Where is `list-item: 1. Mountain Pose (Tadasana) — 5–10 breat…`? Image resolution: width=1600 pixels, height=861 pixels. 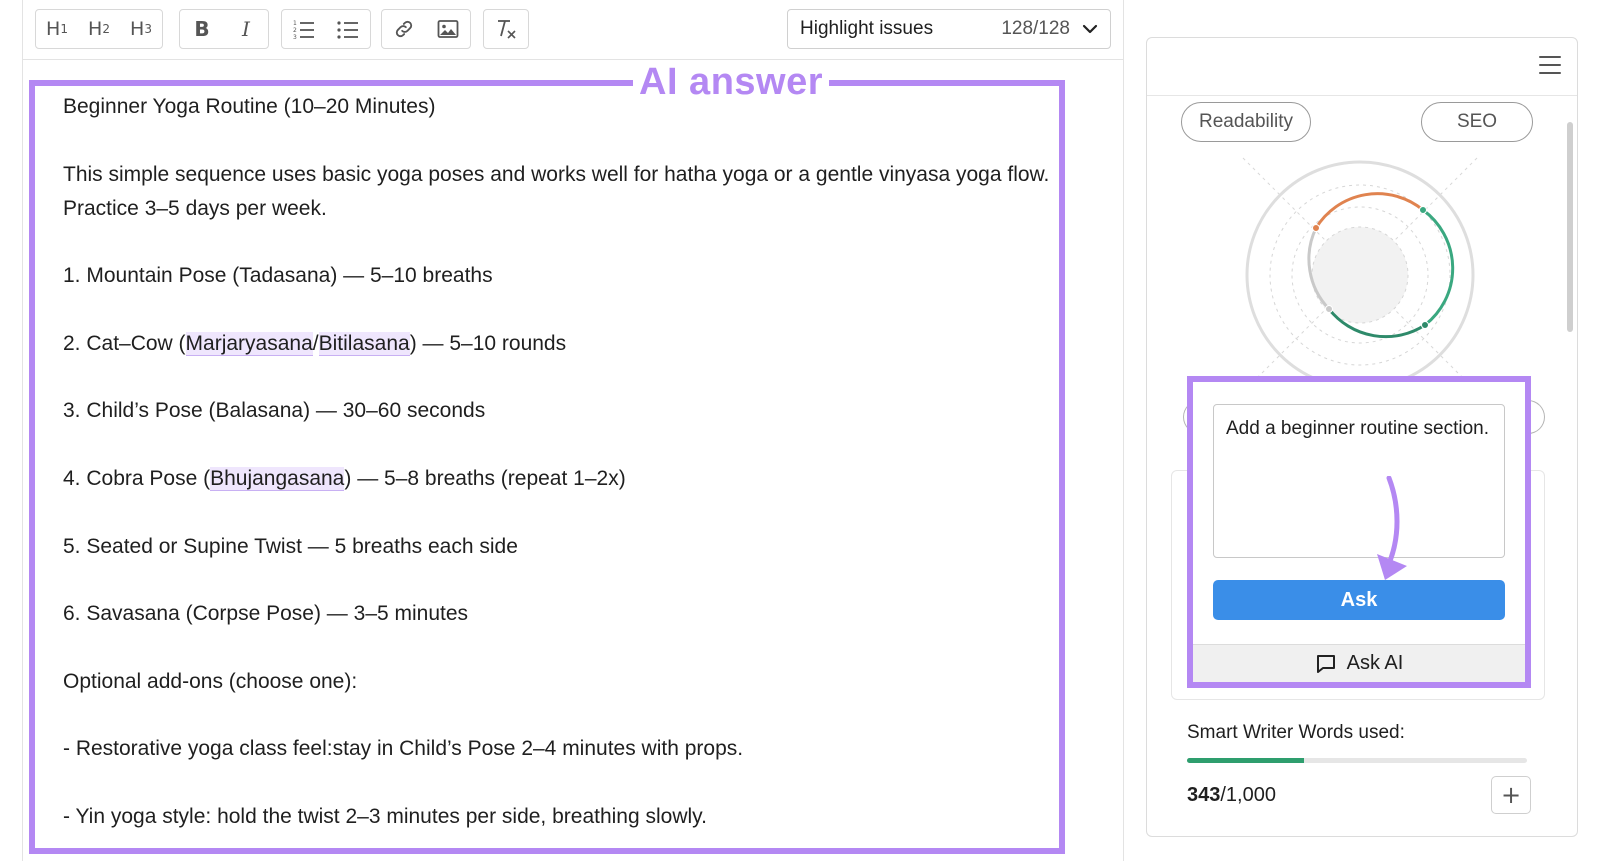
list-item: 1. Mountain Pose (Tadasana) — 5–10 breat… is located at coordinates (278, 275).